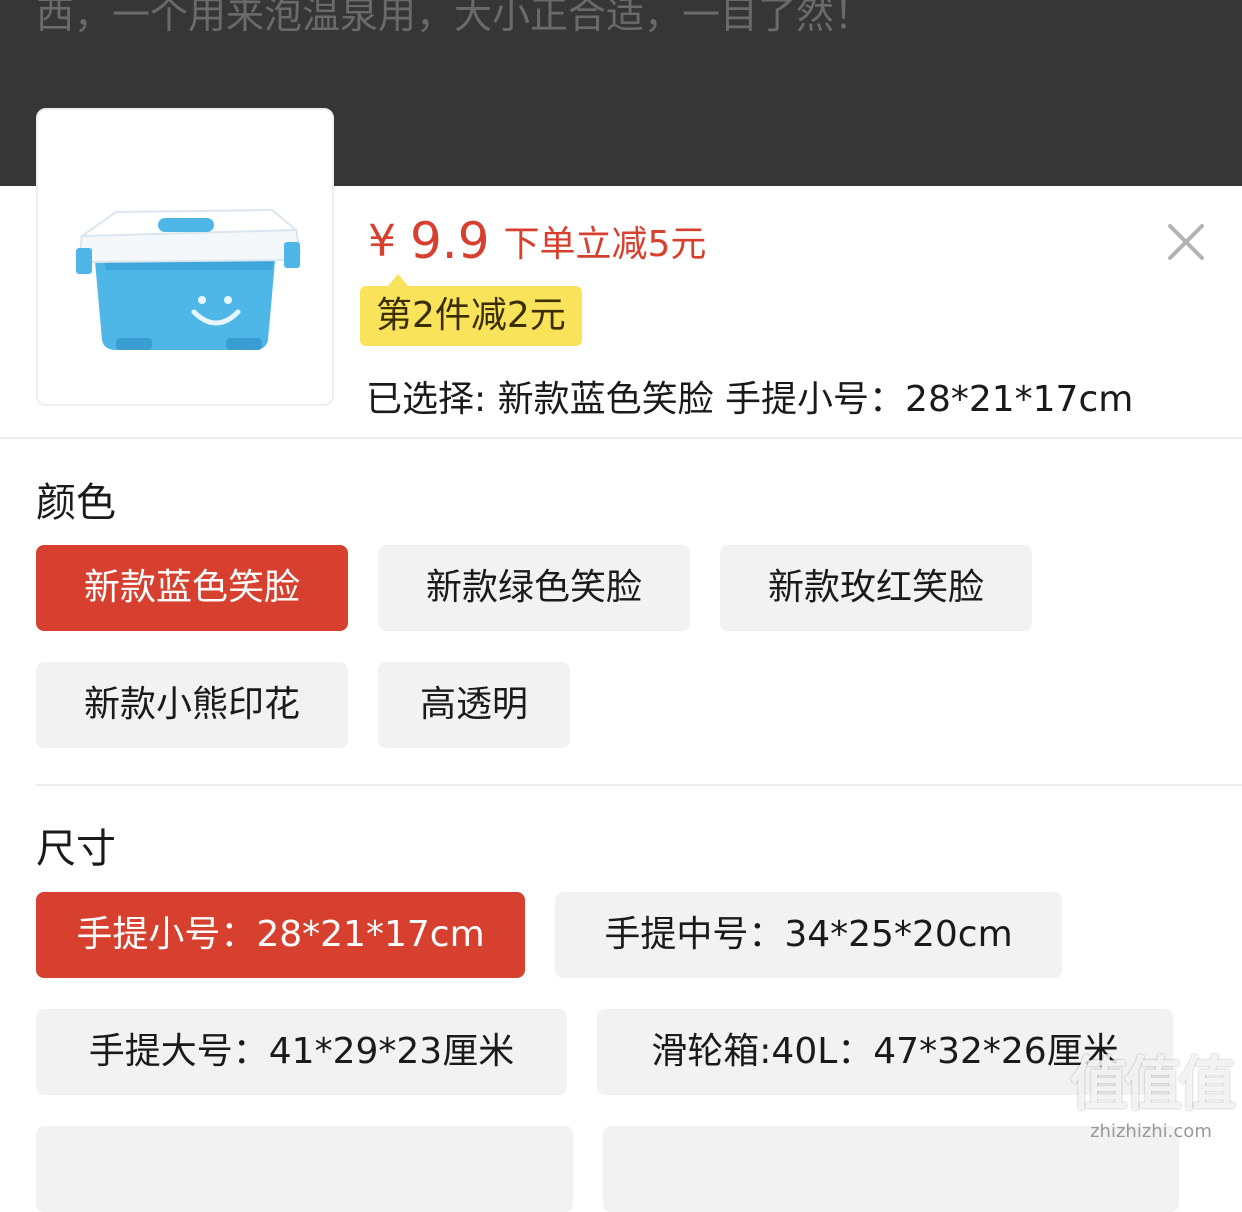  I want to click on product-thumbnail, so click(185, 257).